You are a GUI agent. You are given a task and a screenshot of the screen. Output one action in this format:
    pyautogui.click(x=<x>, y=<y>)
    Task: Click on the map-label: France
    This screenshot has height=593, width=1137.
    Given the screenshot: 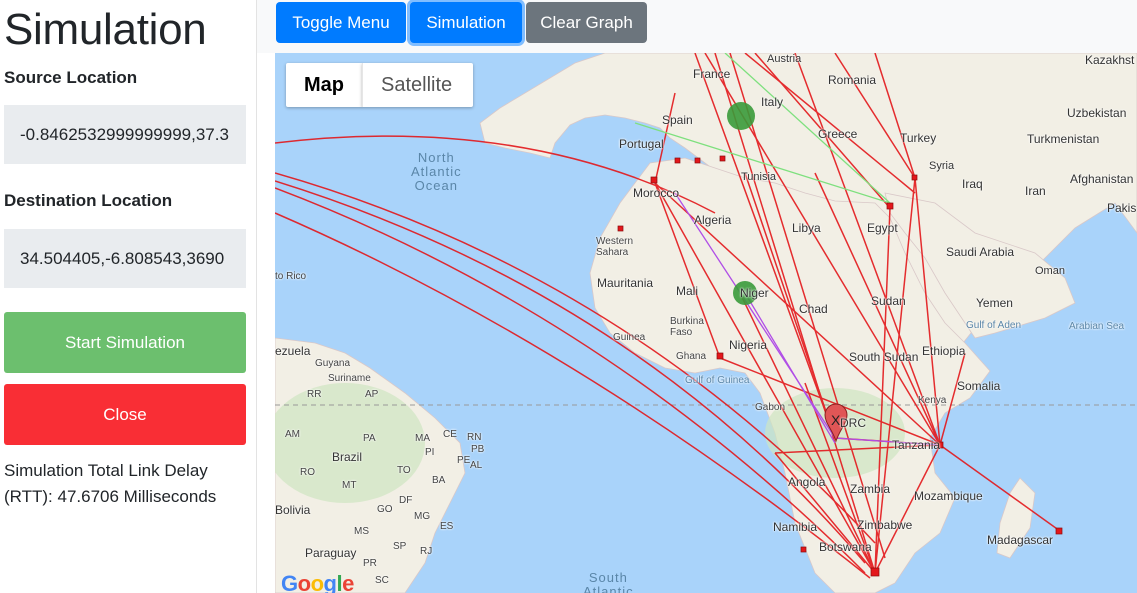 What is the action you would take?
    pyautogui.click(x=712, y=74)
    